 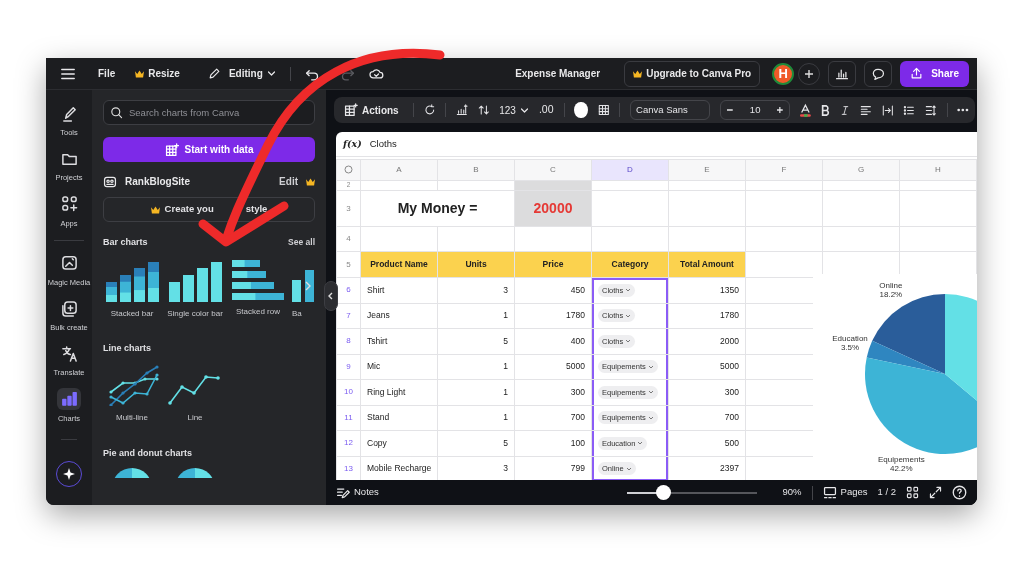 What do you see at coordinates (209, 209) in the screenshot?
I see `brand-style-button: Create you style` at bounding box center [209, 209].